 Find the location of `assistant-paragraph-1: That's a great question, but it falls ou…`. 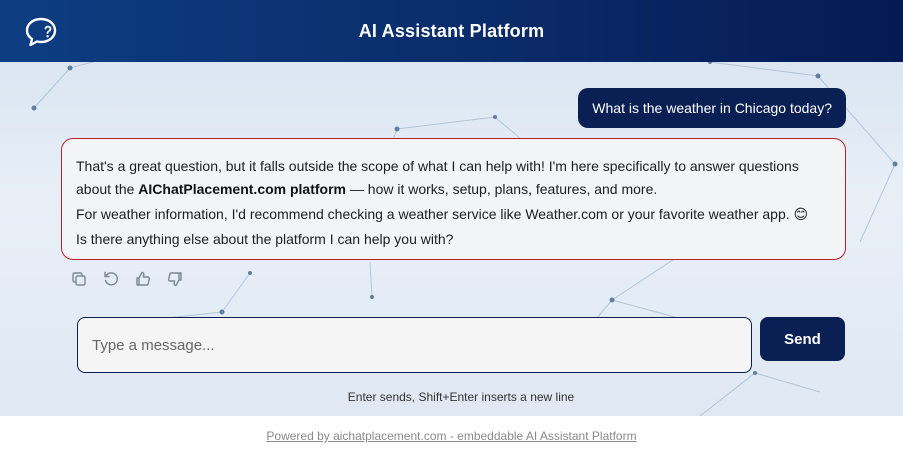

assistant-paragraph-1: That's a great question, but it falls ou… is located at coordinates (453, 178).